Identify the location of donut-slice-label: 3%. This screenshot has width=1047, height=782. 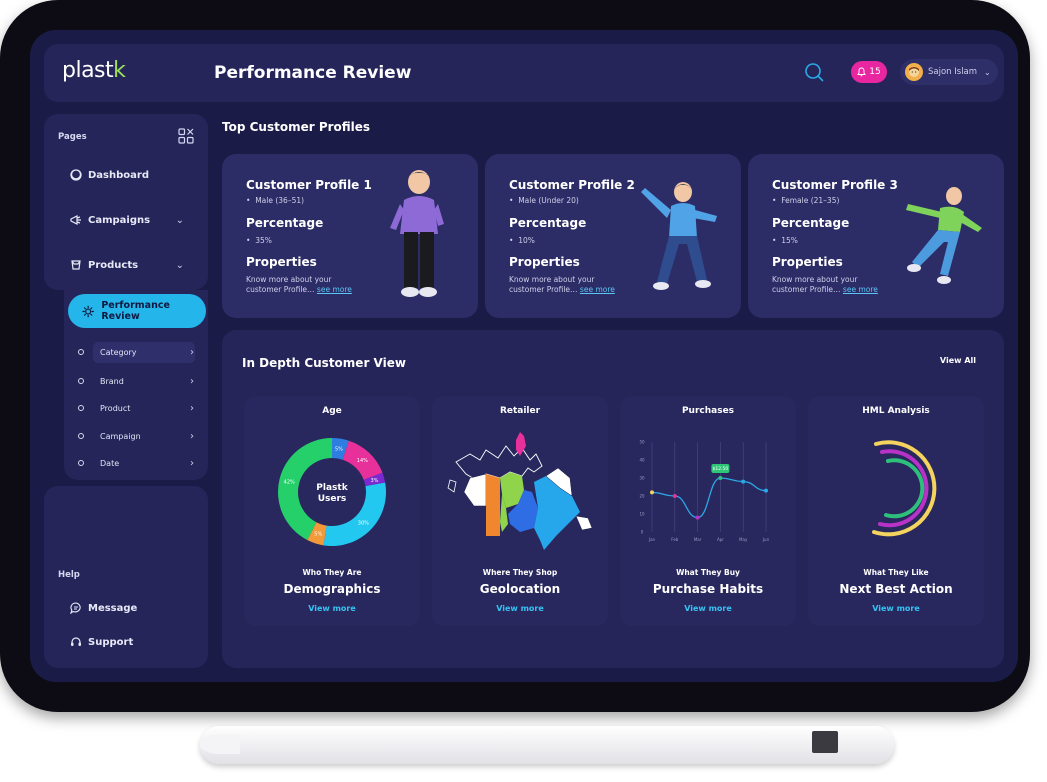
(374, 481).